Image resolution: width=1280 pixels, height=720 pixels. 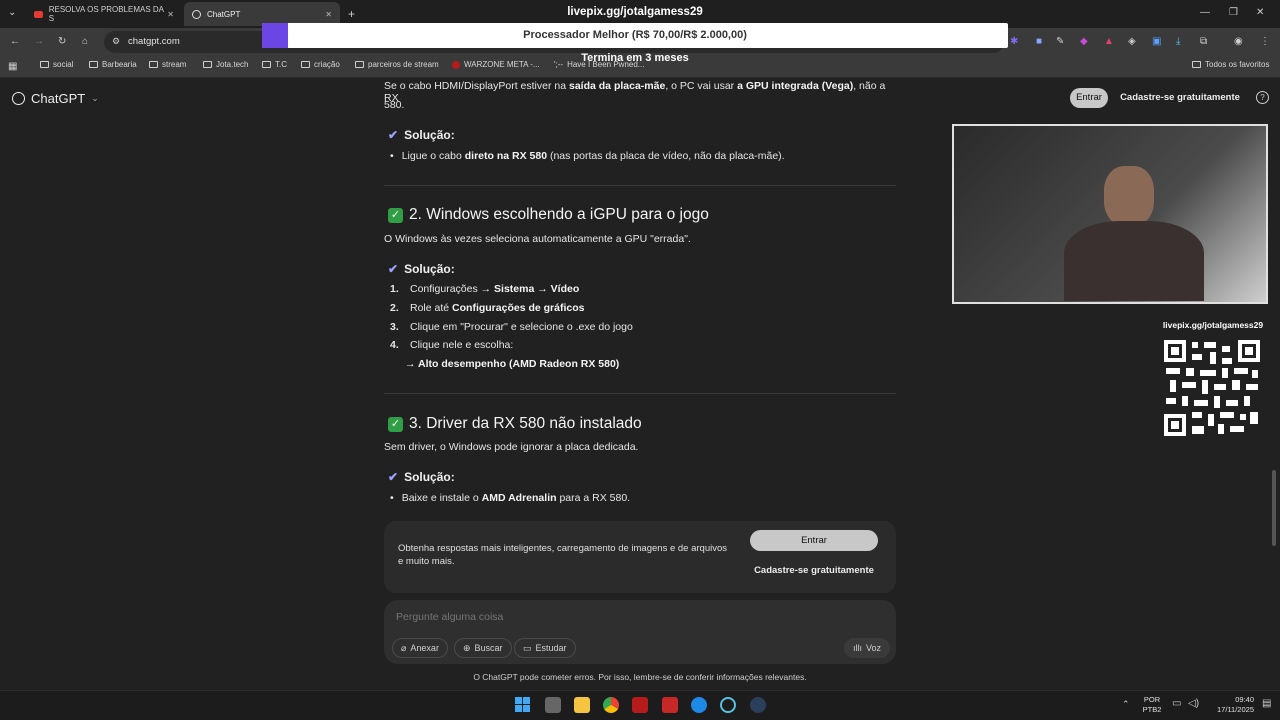 What do you see at coordinates (1132, 42) in the screenshot?
I see `extension-icon: ◈` at bounding box center [1132, 42].